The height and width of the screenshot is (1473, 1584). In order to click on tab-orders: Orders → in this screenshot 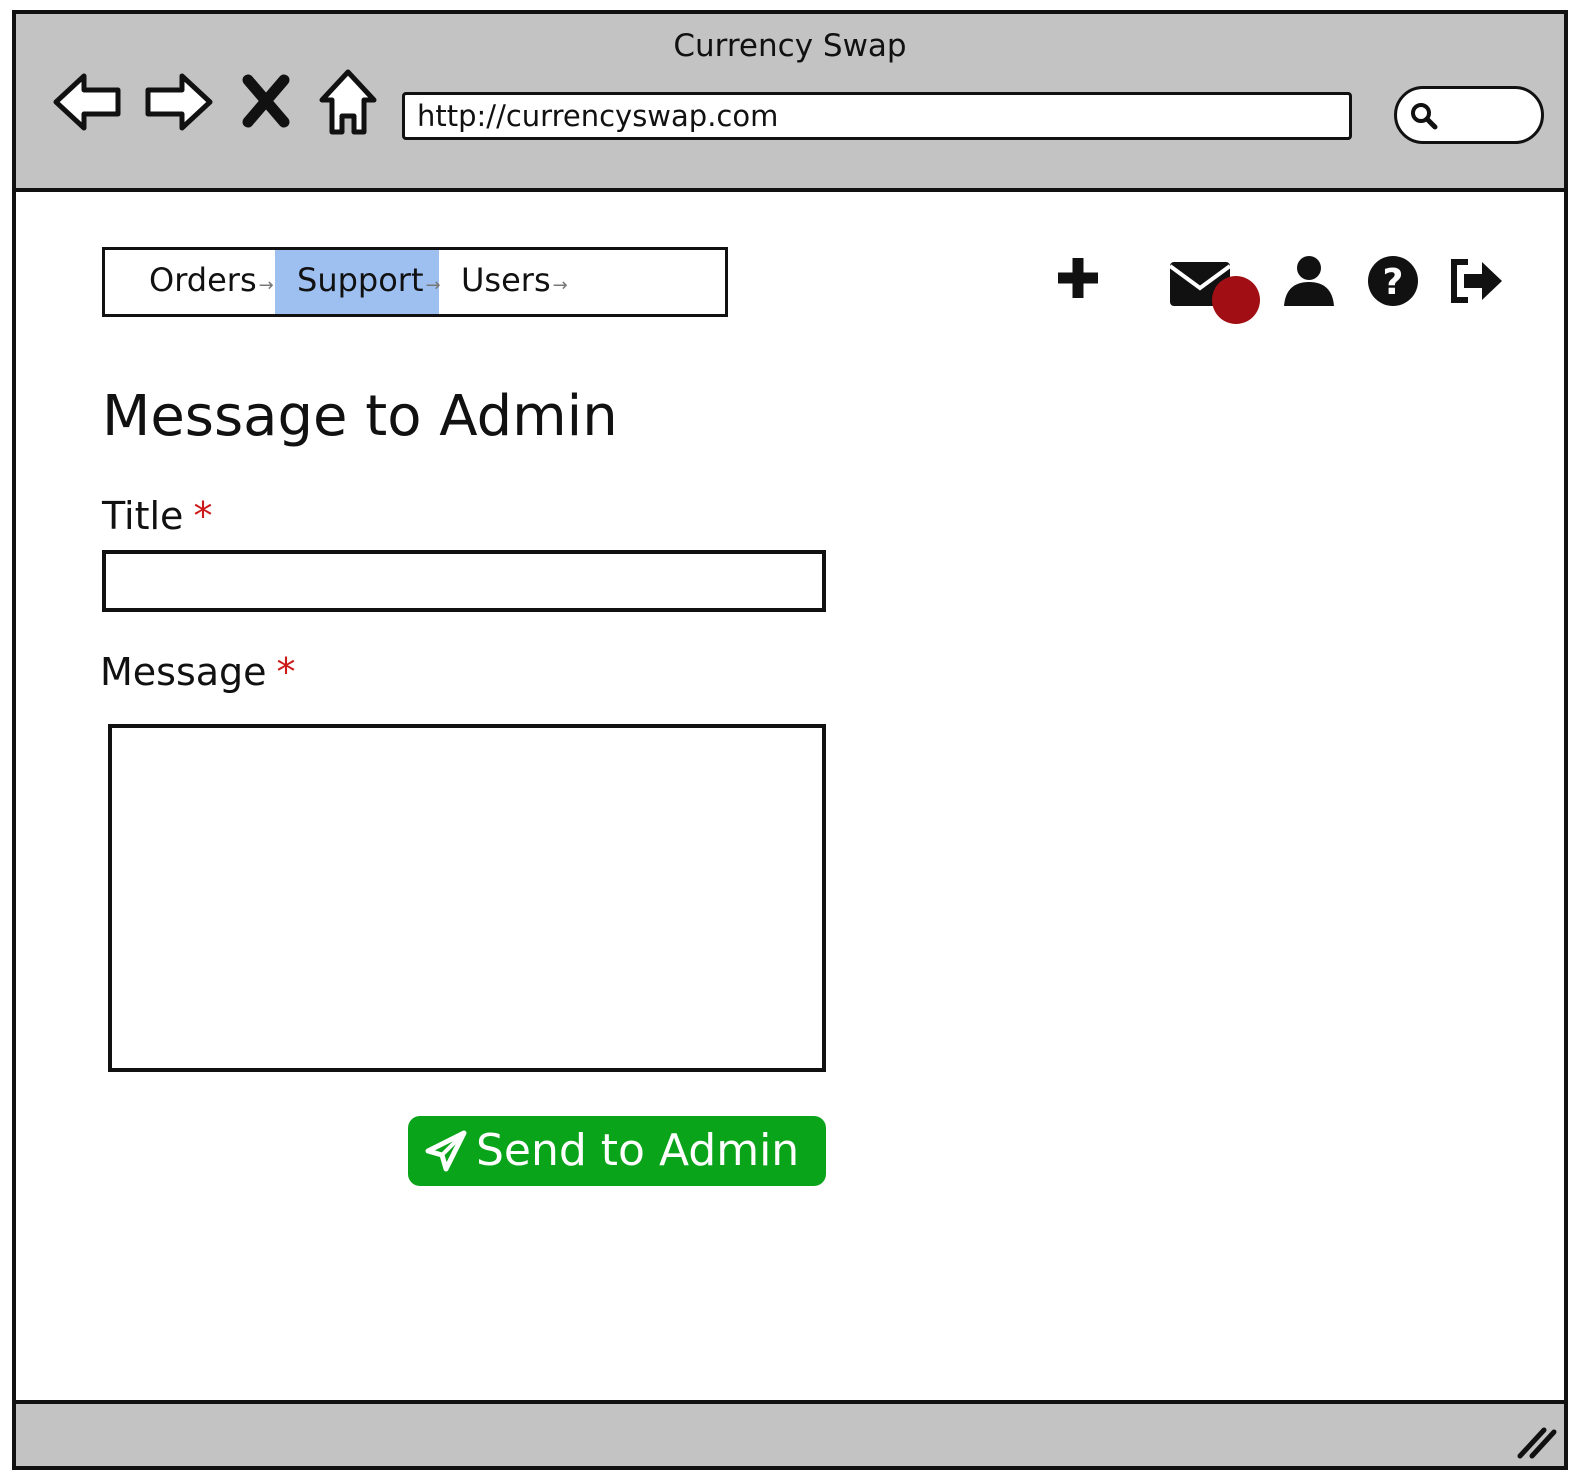, I will do `click(194, 282)`.